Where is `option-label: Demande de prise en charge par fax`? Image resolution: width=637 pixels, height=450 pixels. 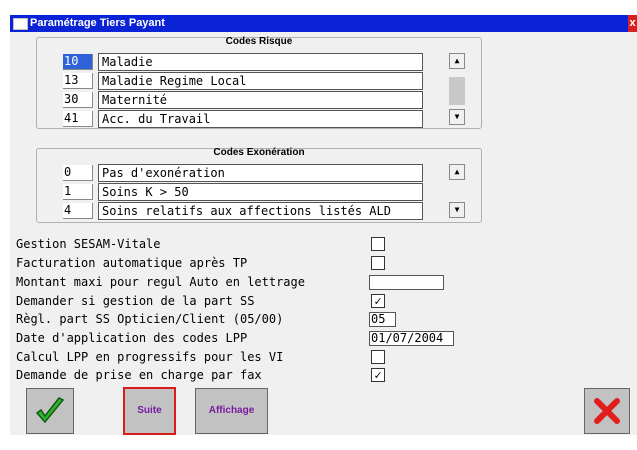 option-label: Demande de prise en charge par fax is located at coordinates (139, 375).